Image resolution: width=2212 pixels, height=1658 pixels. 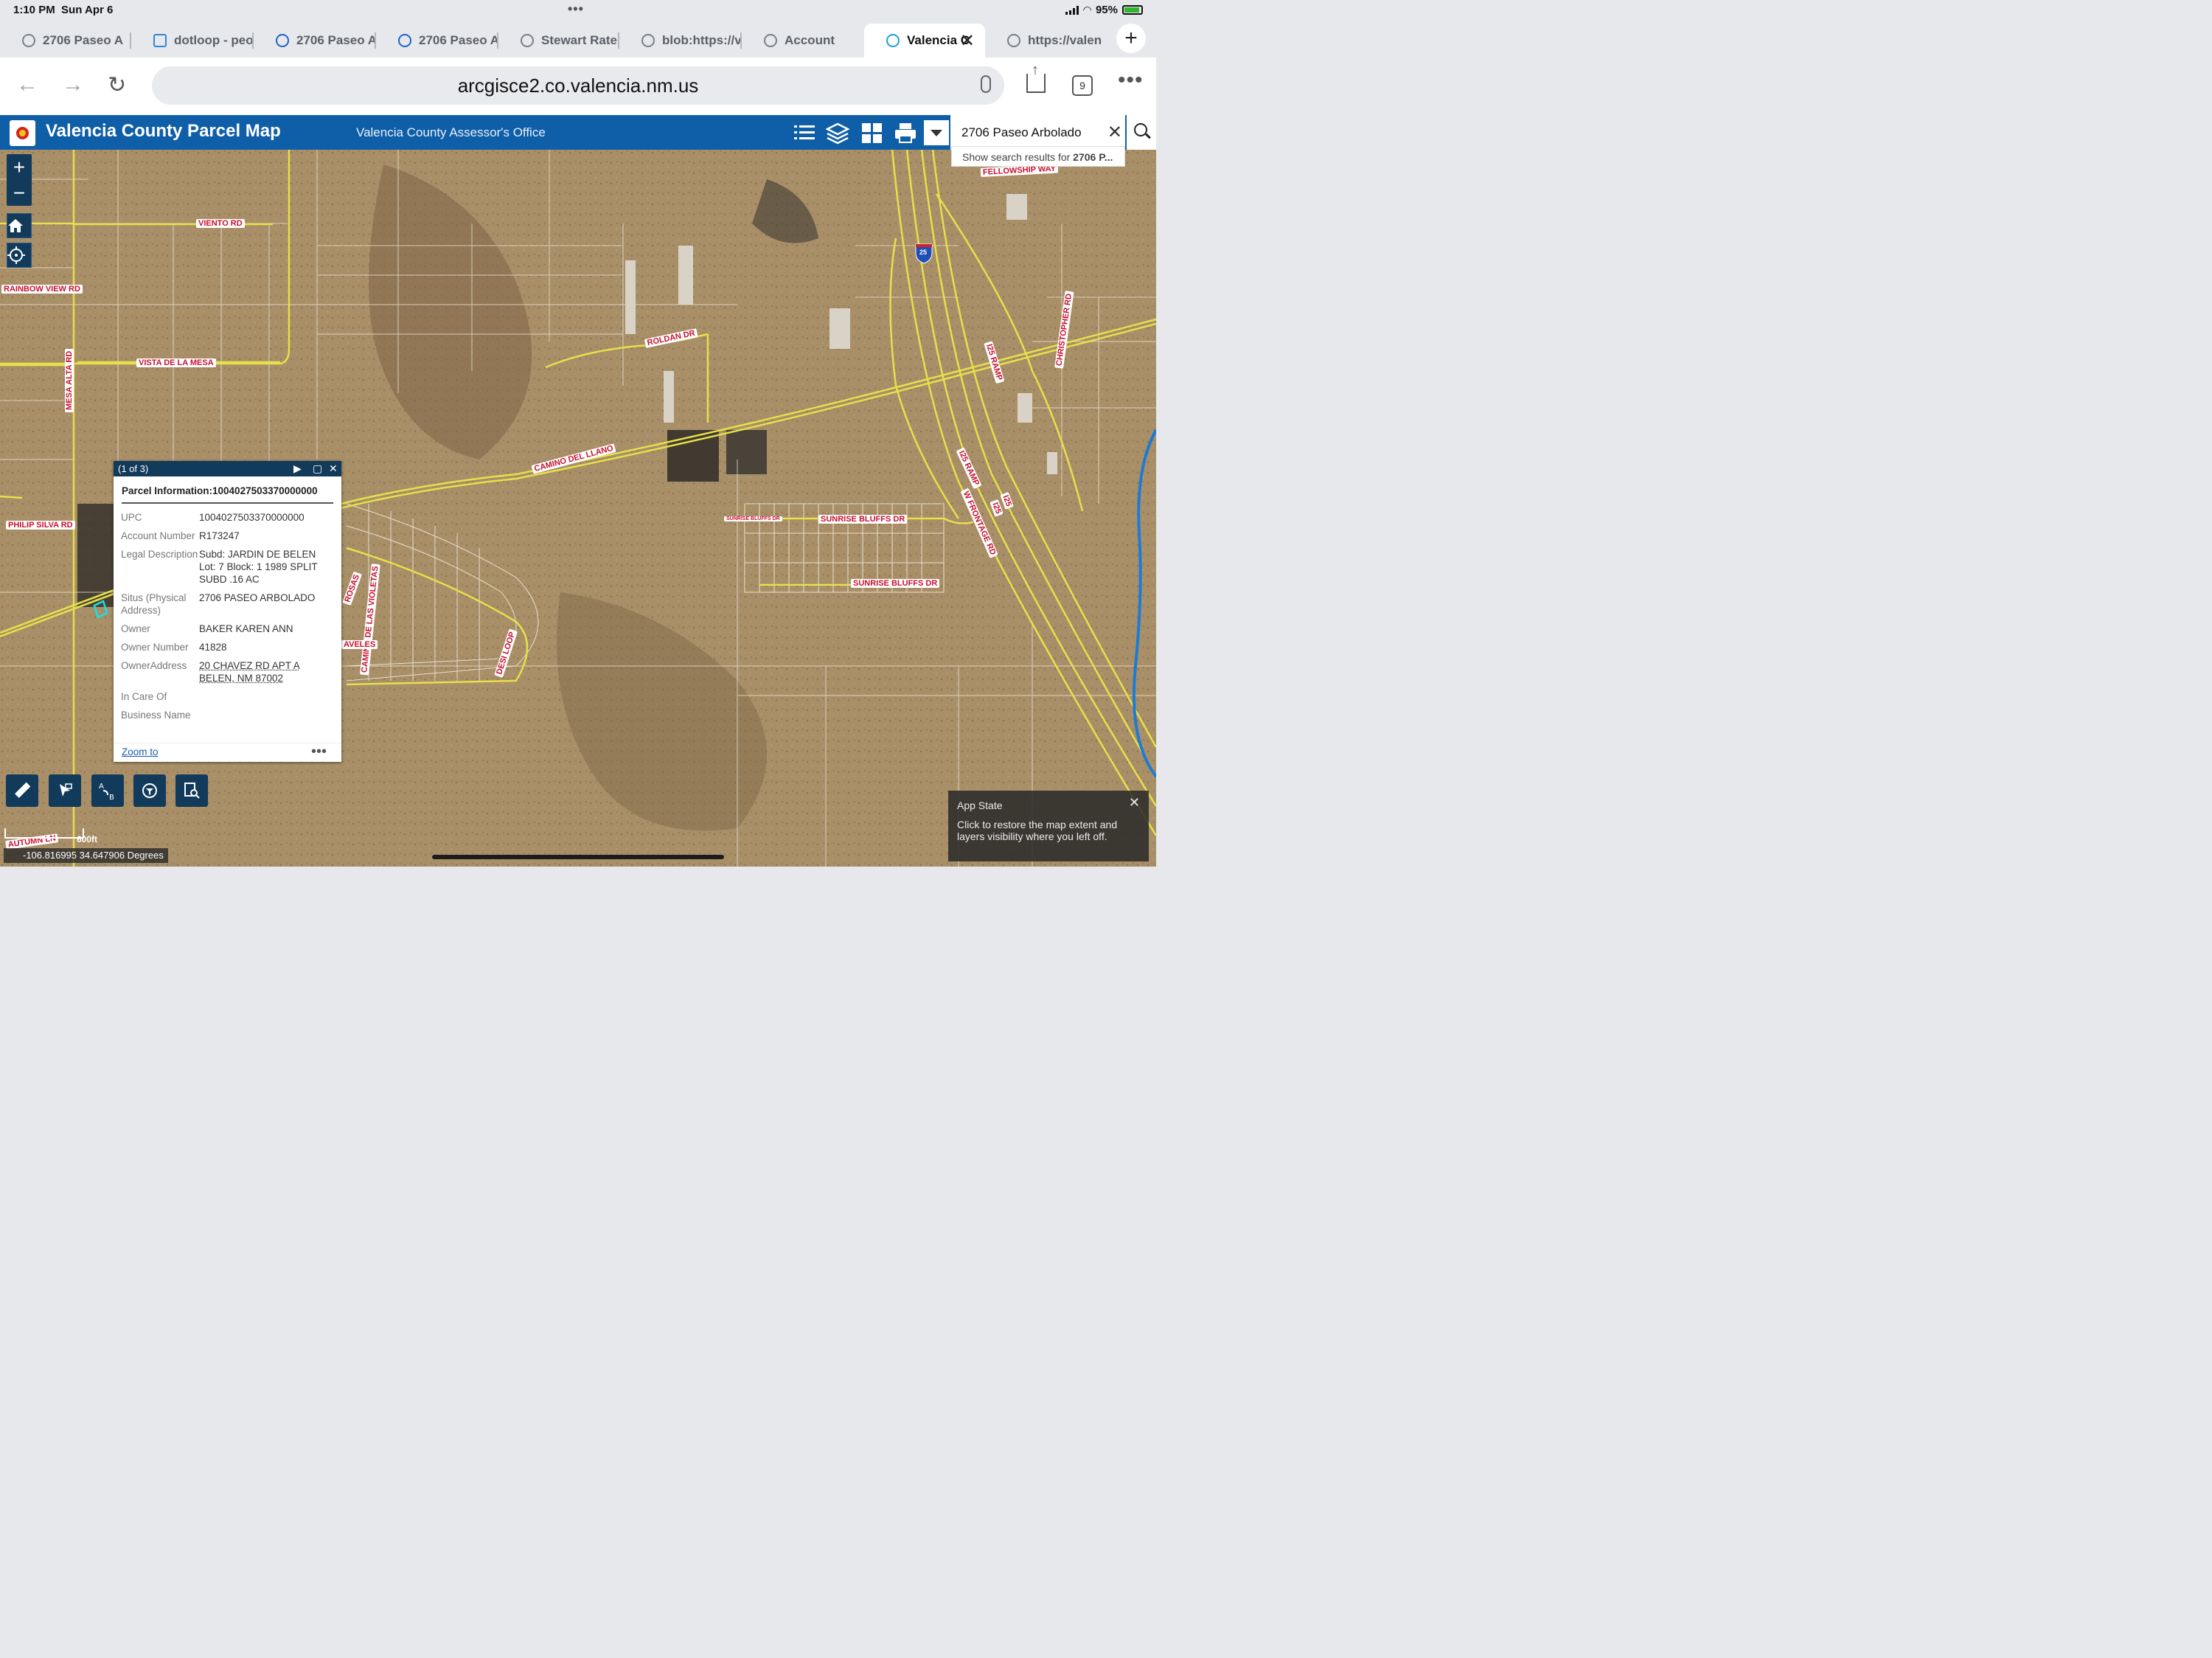 What do you see at coordinates (207, 628) in the screenshot?
I see `attribute-row: Owner BAKER KAREN ANN` at bounding box center [207, 628].